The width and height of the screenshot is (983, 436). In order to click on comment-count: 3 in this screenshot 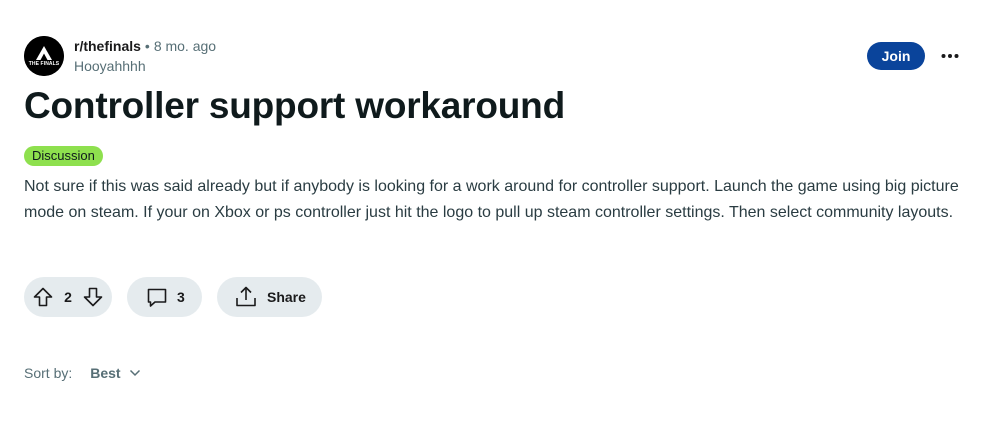, I will do `click(181, 297)`.